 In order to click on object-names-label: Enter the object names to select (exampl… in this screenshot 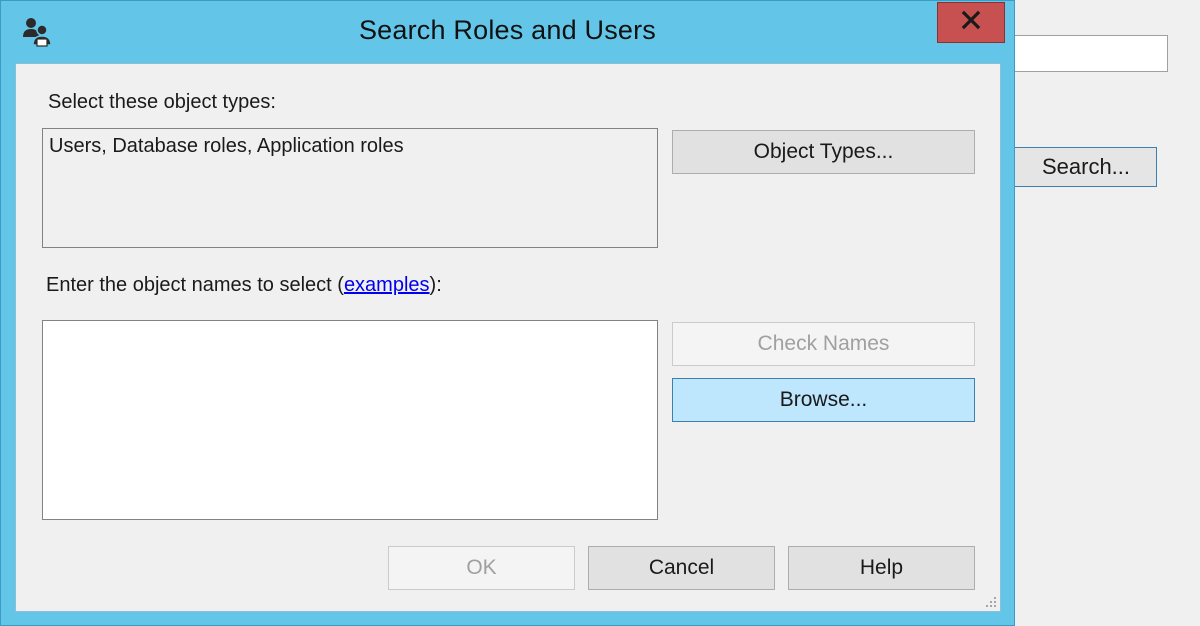, I will do `click(244, 285)`.